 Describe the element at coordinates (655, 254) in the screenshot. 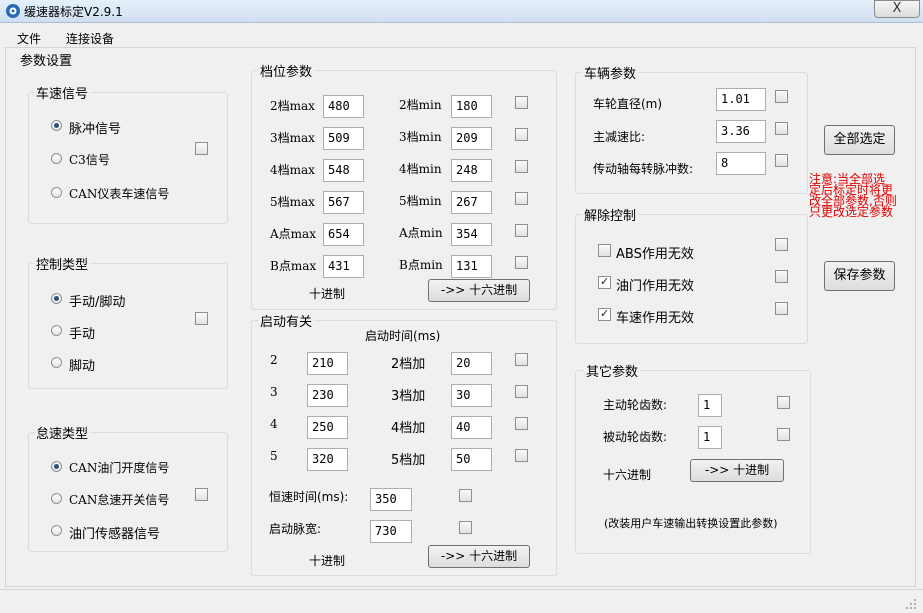

I see `release-item-label: ABS作用无效` at that location.